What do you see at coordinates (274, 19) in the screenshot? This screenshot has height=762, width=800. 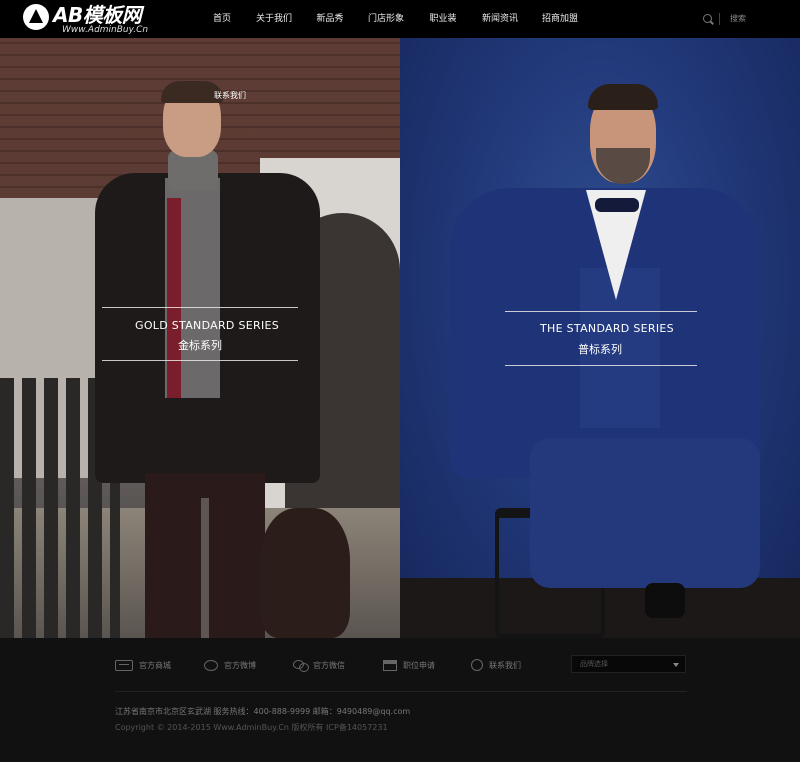 I see `nav-item-about: 关于我们` at bounding box center [274, 19].